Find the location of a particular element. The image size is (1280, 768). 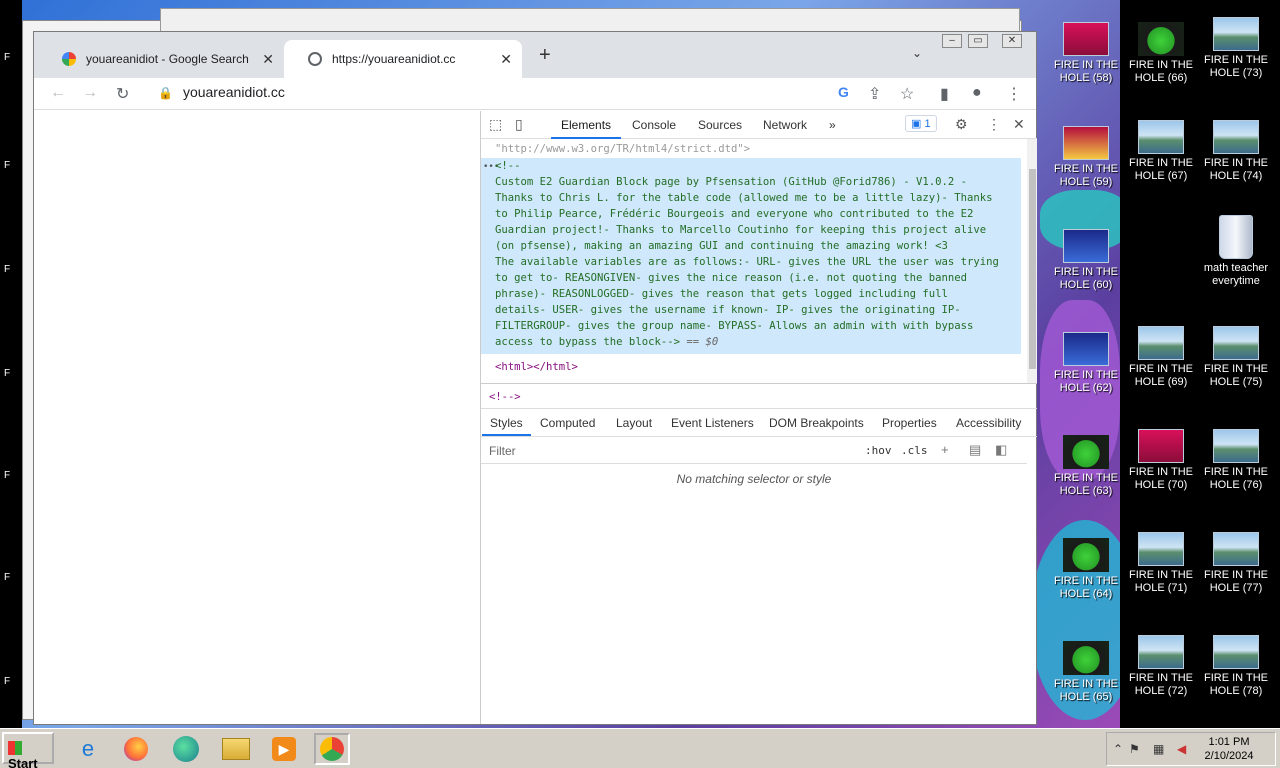

dom-scrollbar is located at coordinates (1032, 261).